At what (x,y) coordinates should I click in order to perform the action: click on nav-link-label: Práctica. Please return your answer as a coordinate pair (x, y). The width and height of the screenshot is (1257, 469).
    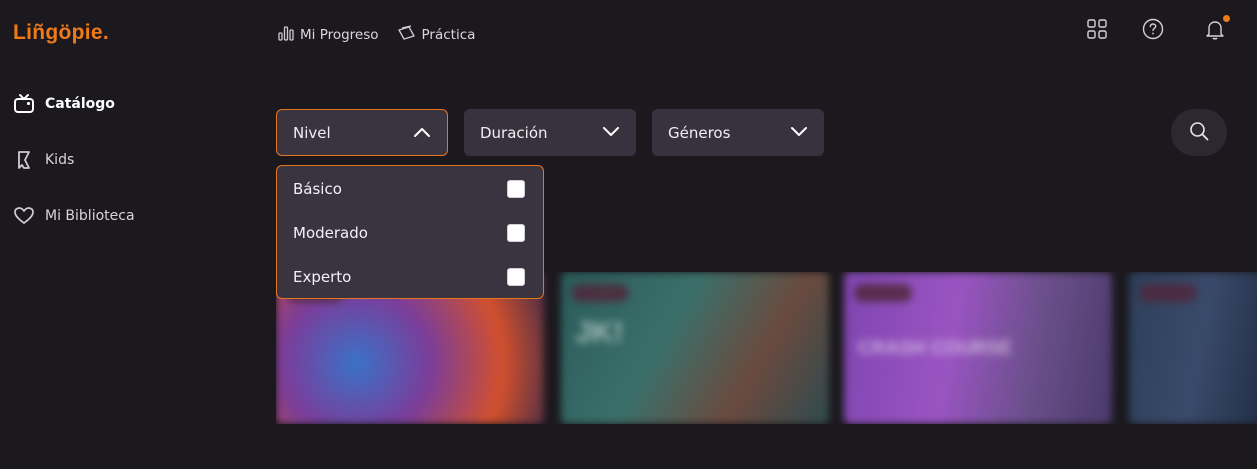
    Looking at the image, I should click on (448, 35).